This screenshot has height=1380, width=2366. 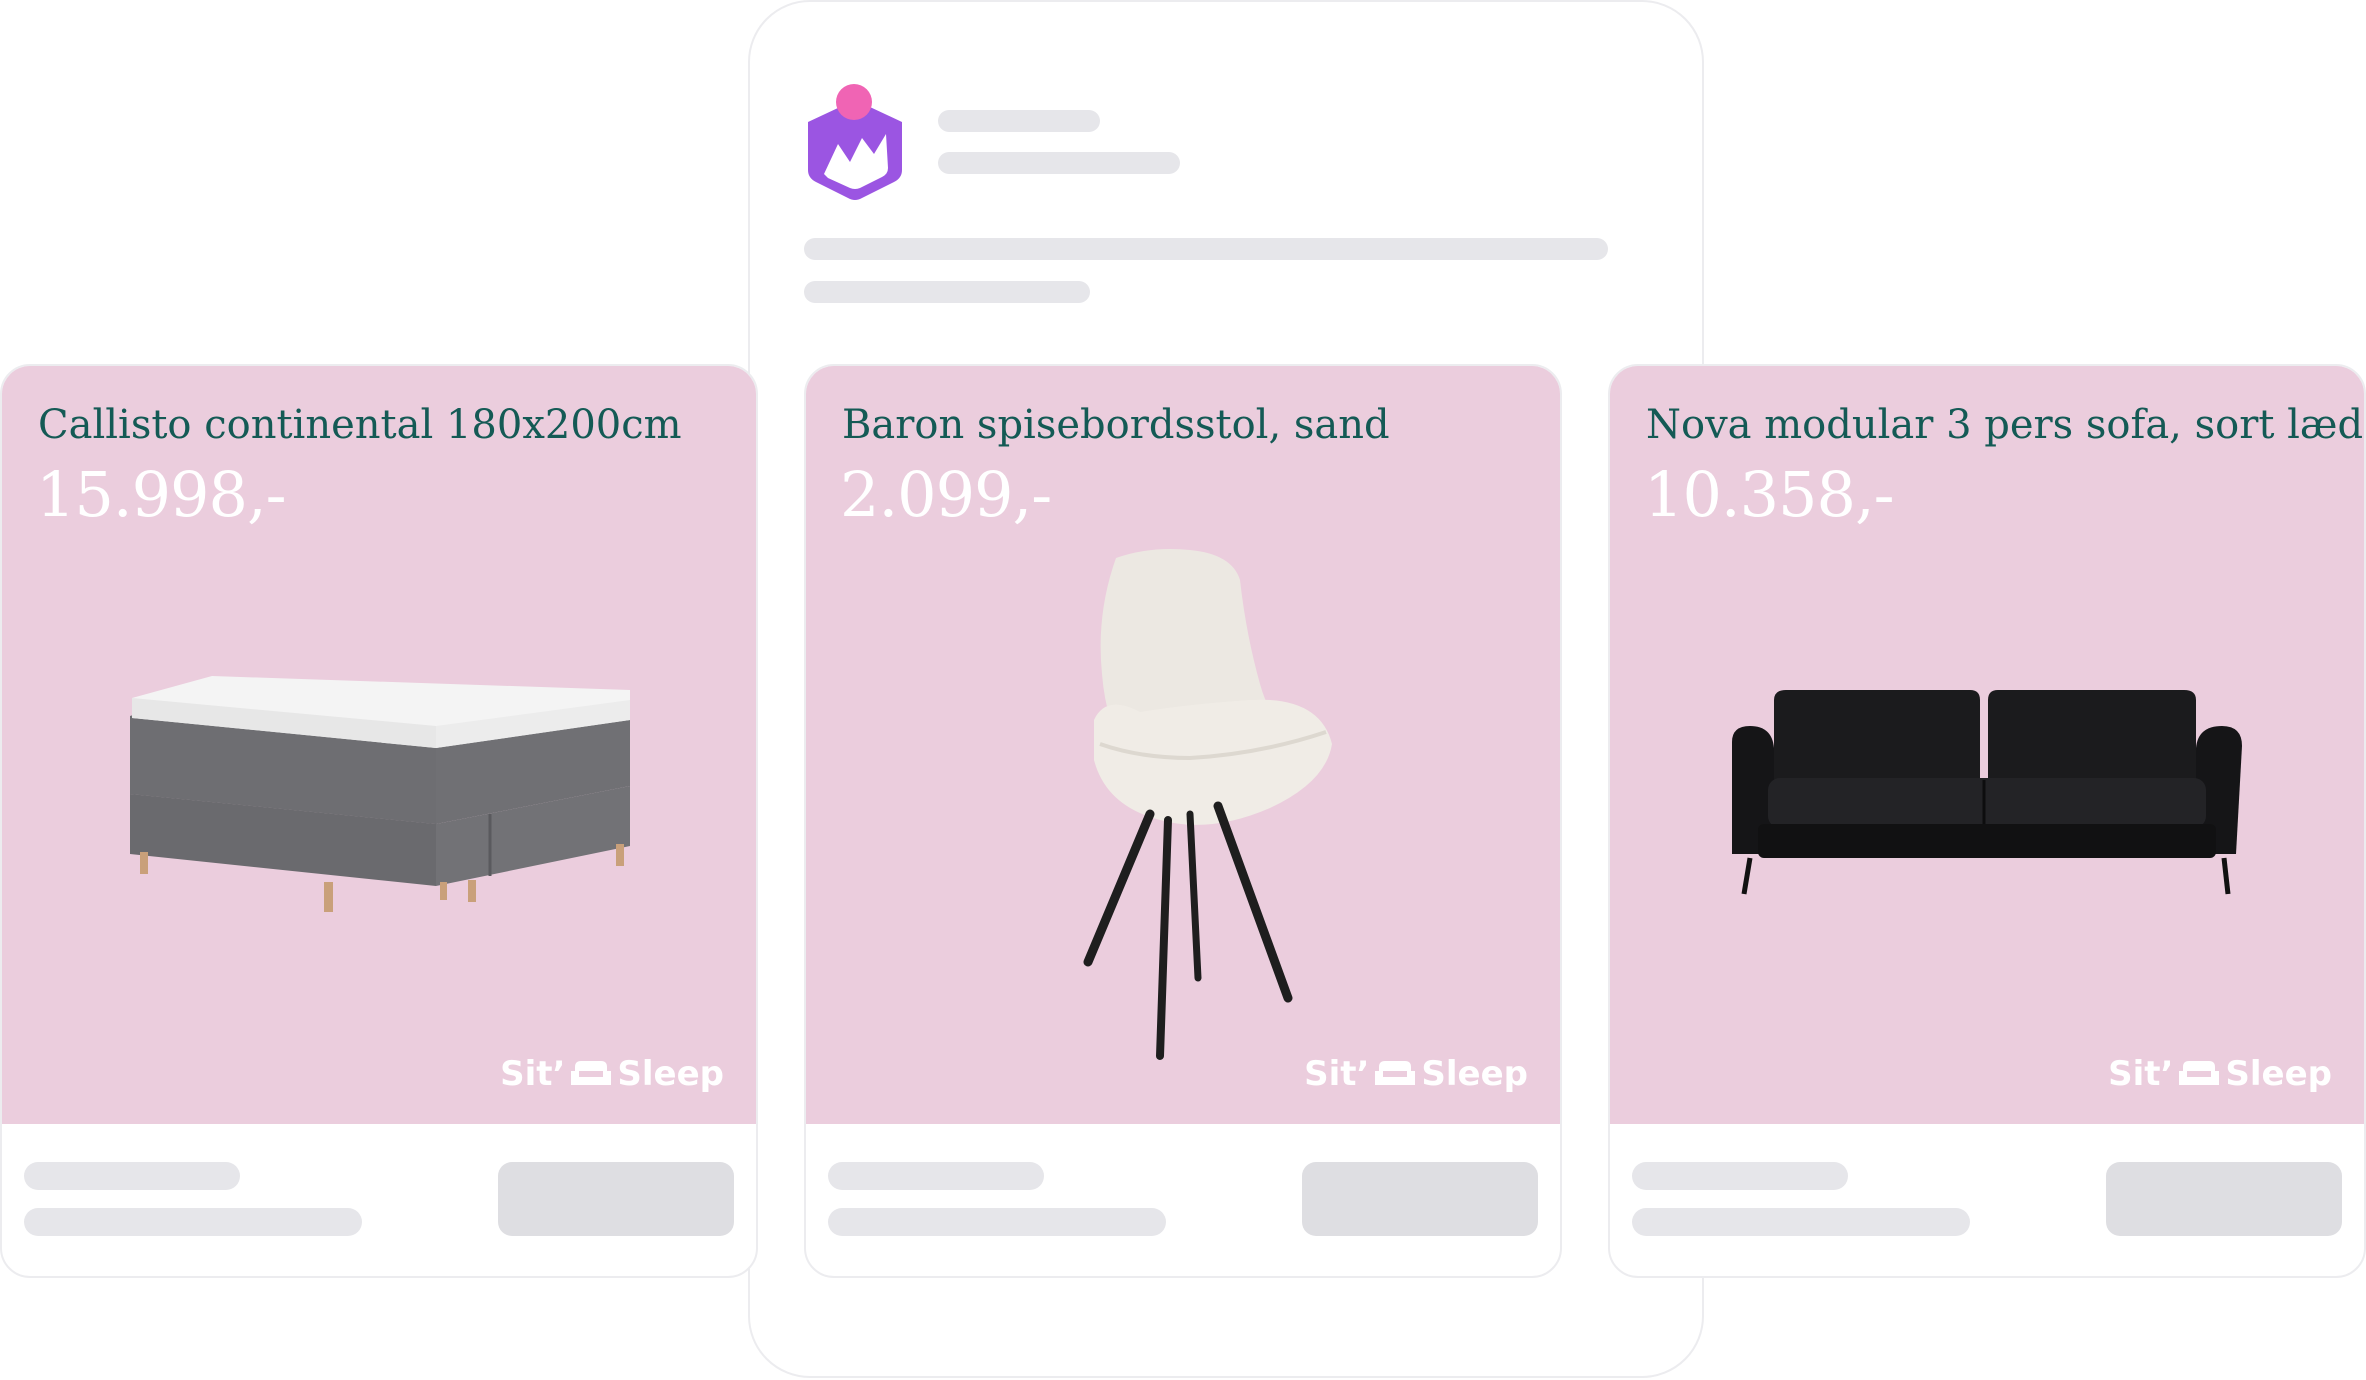 What do you see at coordinates (946, 494) in the screenshot?
I see `product-price: 2.099,-` at bounding box center [946, 494].